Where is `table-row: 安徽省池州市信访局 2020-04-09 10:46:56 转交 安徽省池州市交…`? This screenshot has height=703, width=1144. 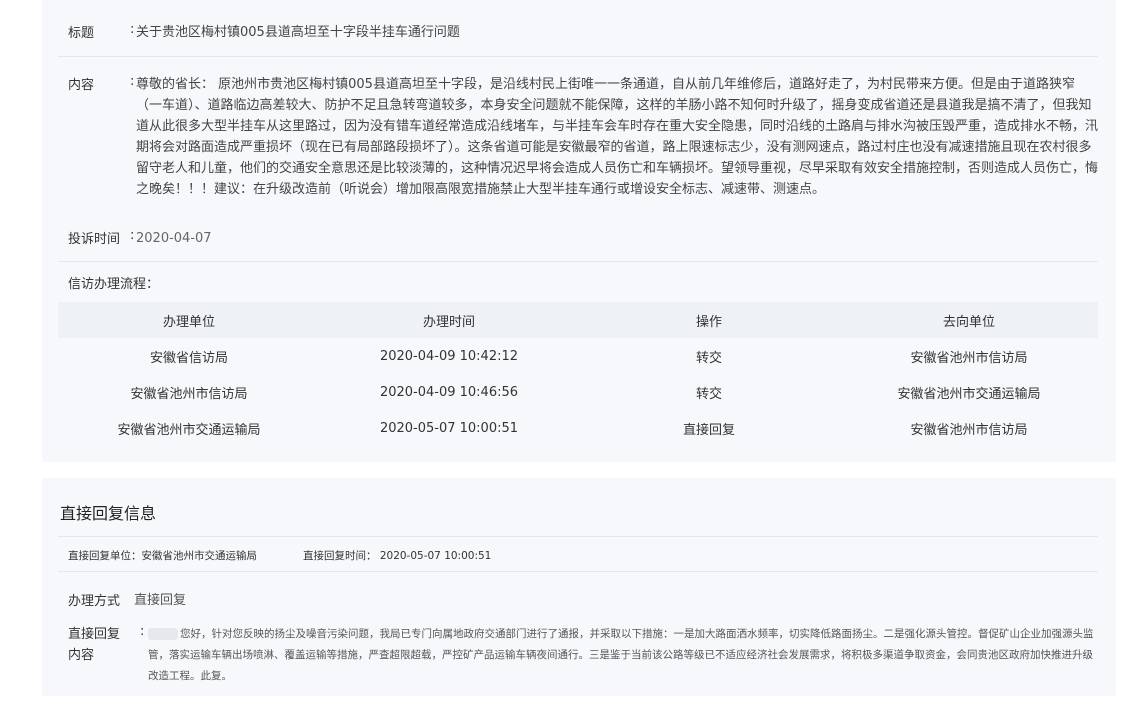
table-row: 安徽省池州市信访局 2020-04-09 10:46:56 转交 安徽省池州市交… is located at coordinates (578, 392).